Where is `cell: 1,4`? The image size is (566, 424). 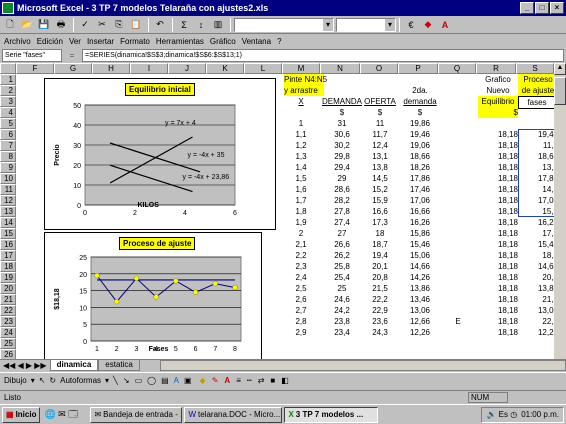
cell: 1,4 is located at coordinates (301, 167).